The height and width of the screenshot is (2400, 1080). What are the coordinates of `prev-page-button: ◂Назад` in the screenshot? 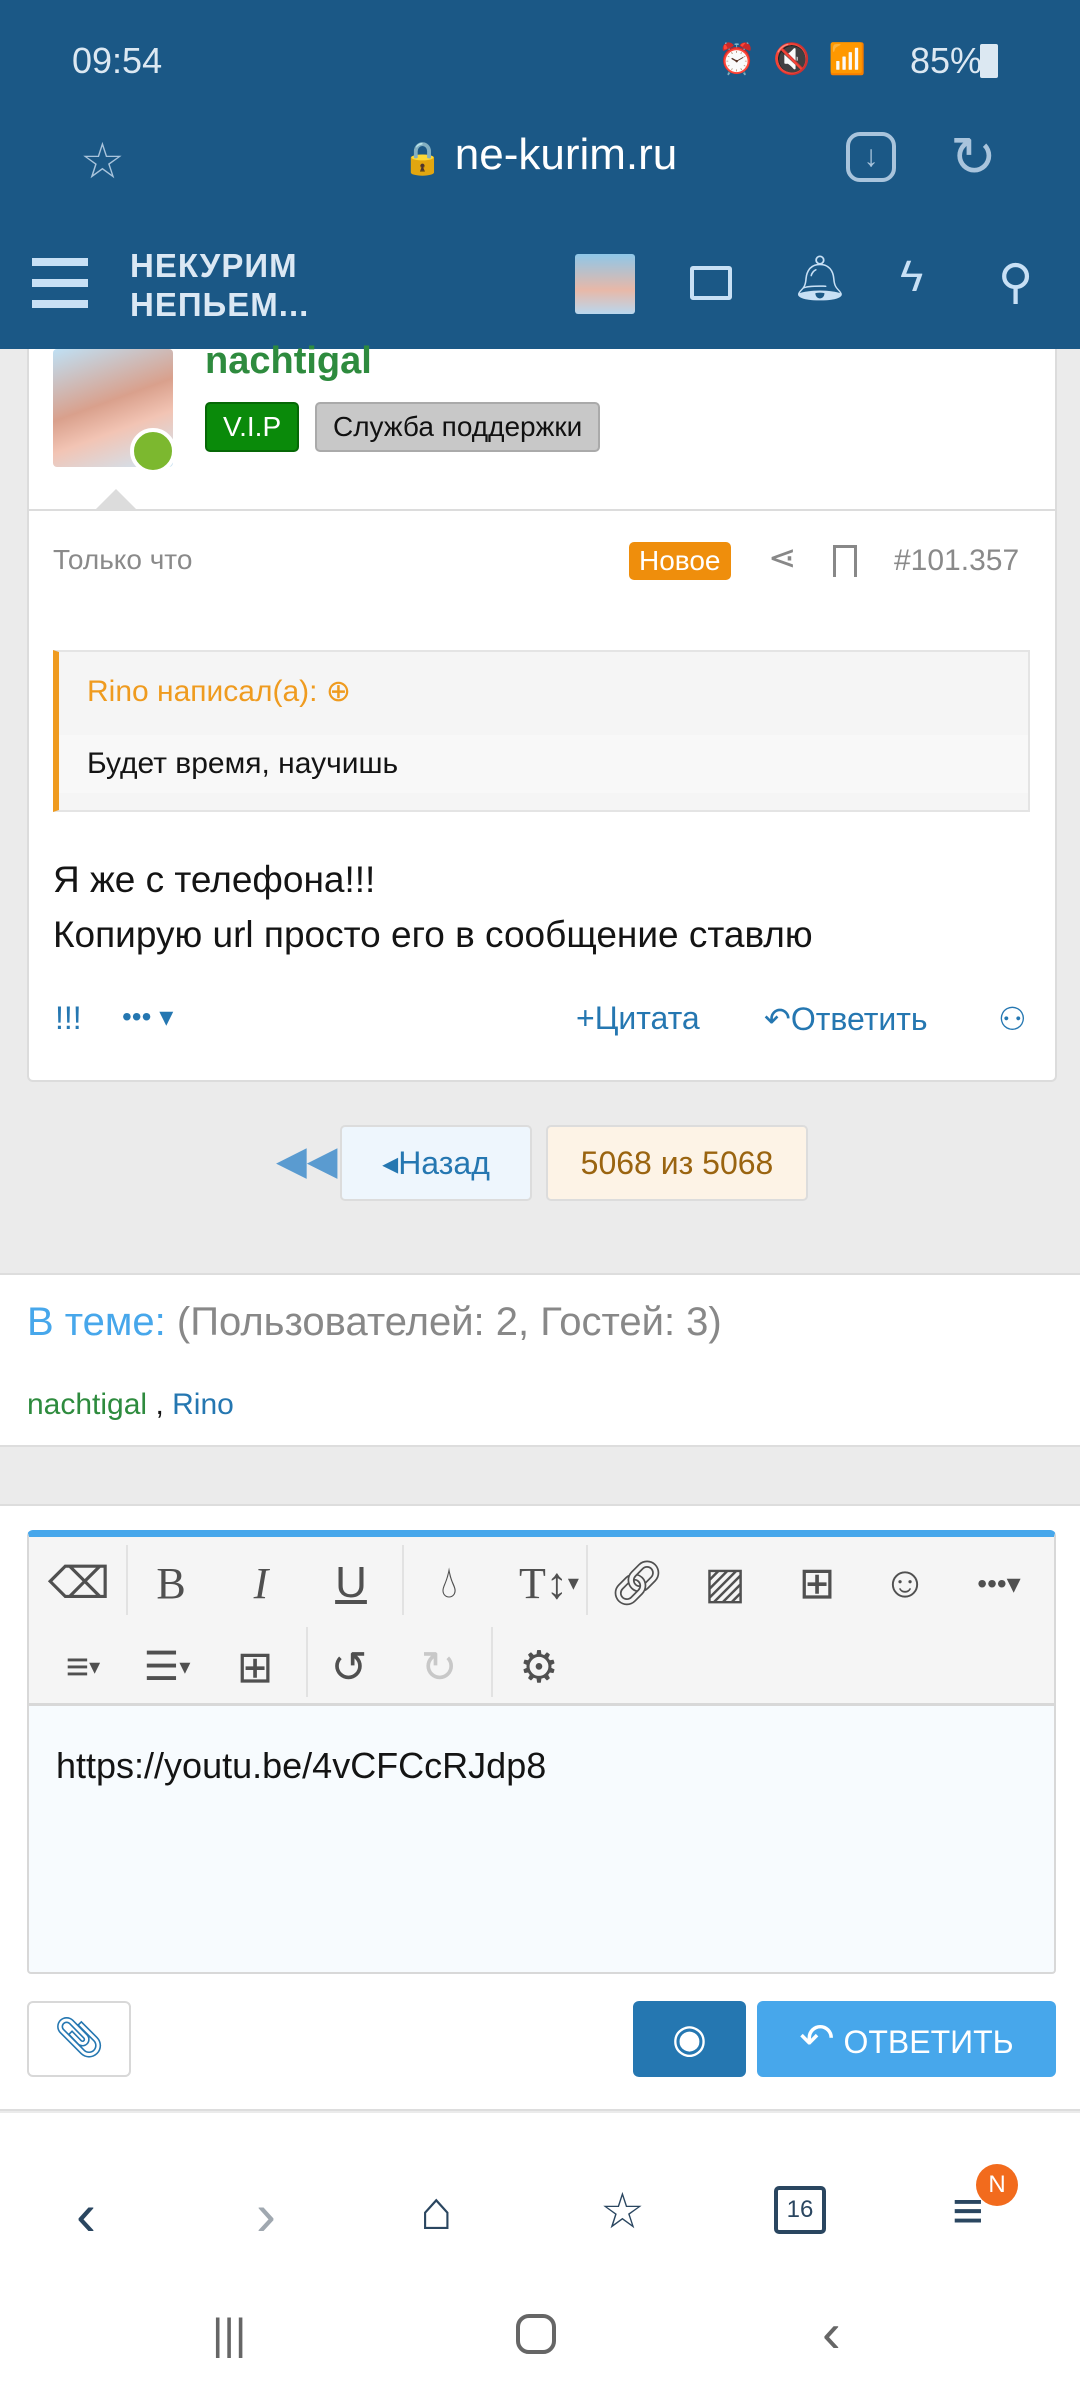 It's located at (436, 1163).